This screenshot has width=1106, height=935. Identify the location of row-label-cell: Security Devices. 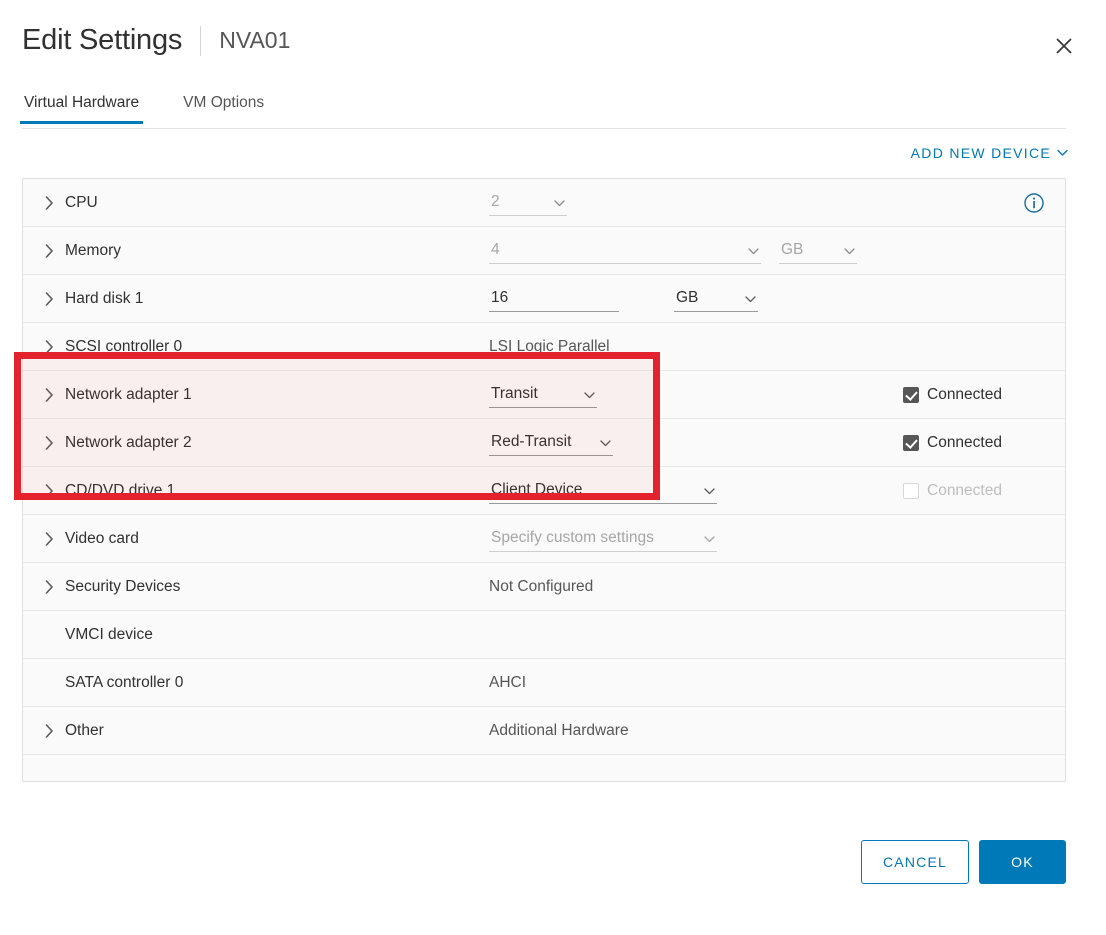
(267, 587).